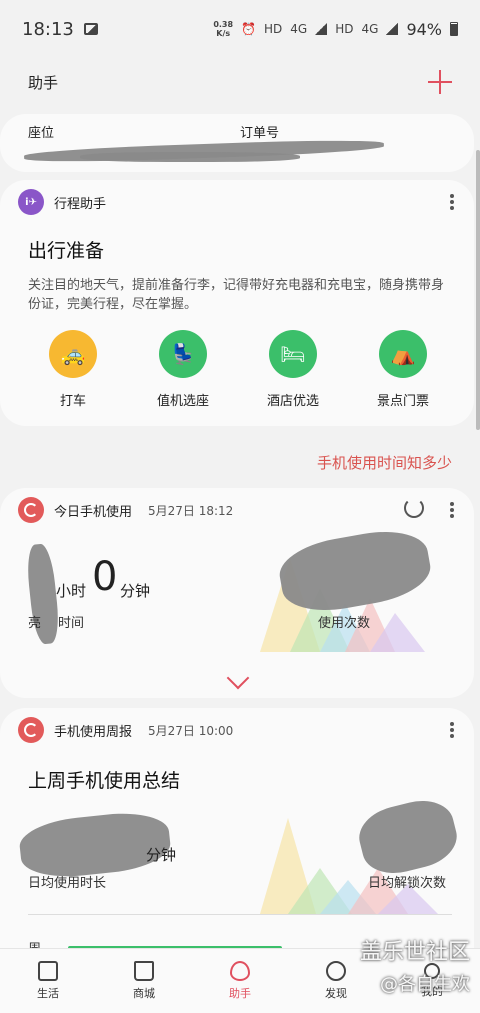 The height and width of the screenshot is (1013, 480). Describe the element at coordinates (104, 781) in the screenshot. I see `weekly-title: 上周手机使用总结` at that location.